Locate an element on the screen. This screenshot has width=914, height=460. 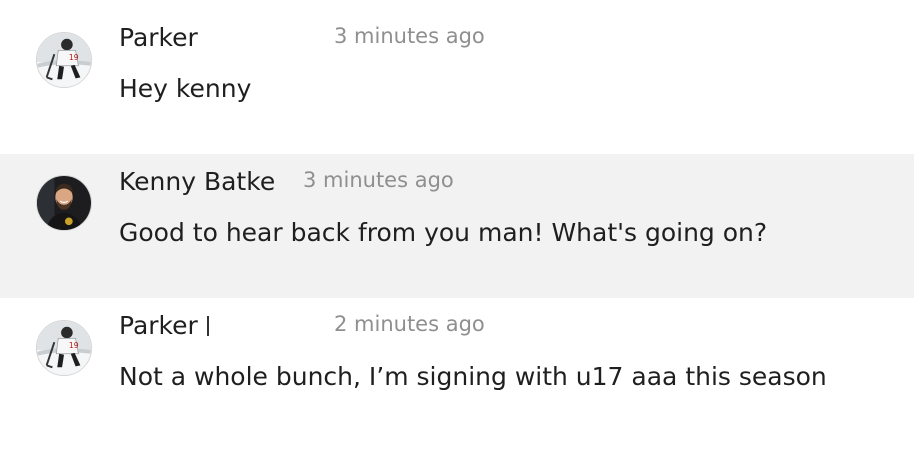
author-name: Kenny Batke is located at coordinates (197, 182).